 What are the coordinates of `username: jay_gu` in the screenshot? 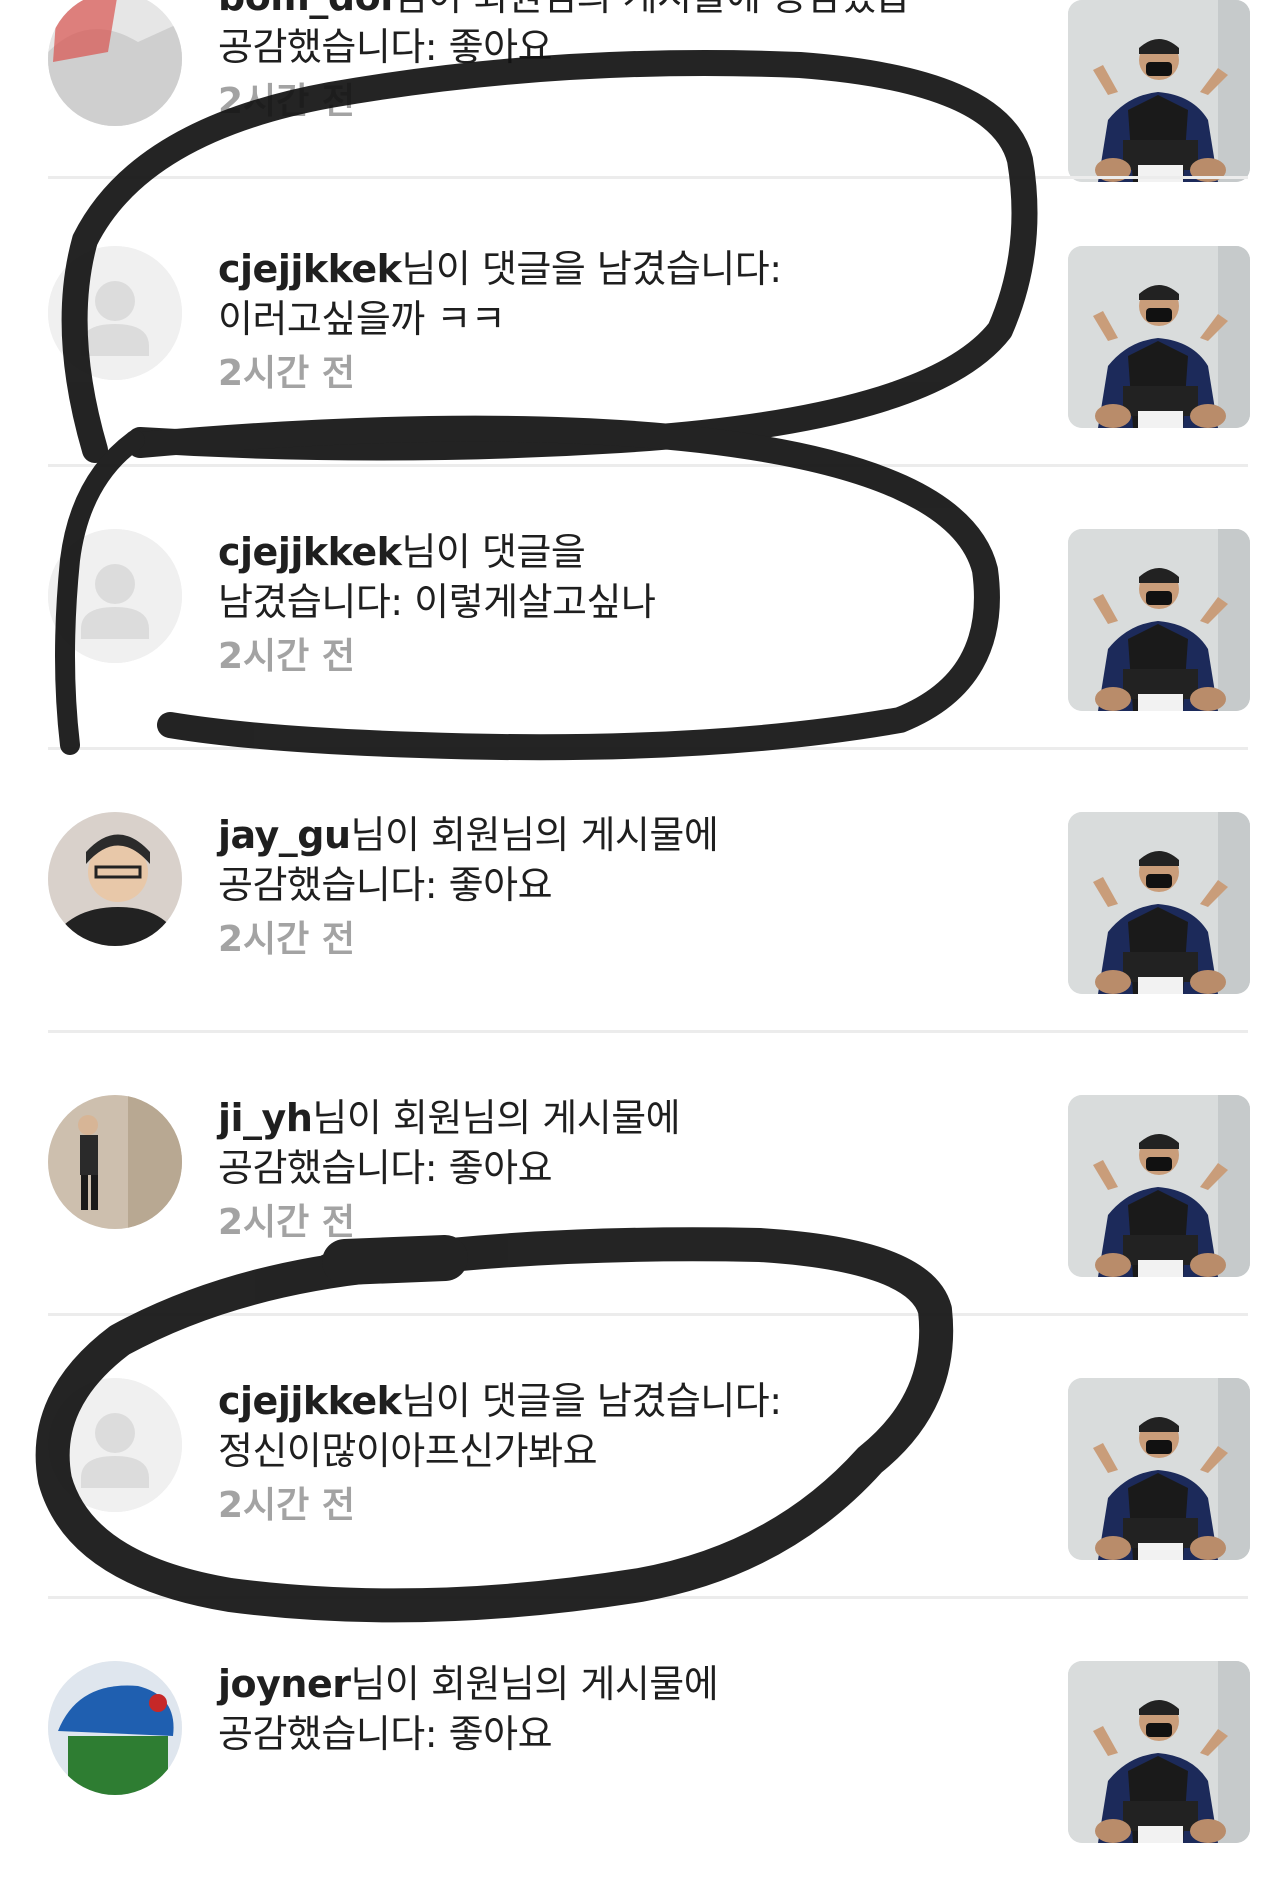 It's located at (284, 835).